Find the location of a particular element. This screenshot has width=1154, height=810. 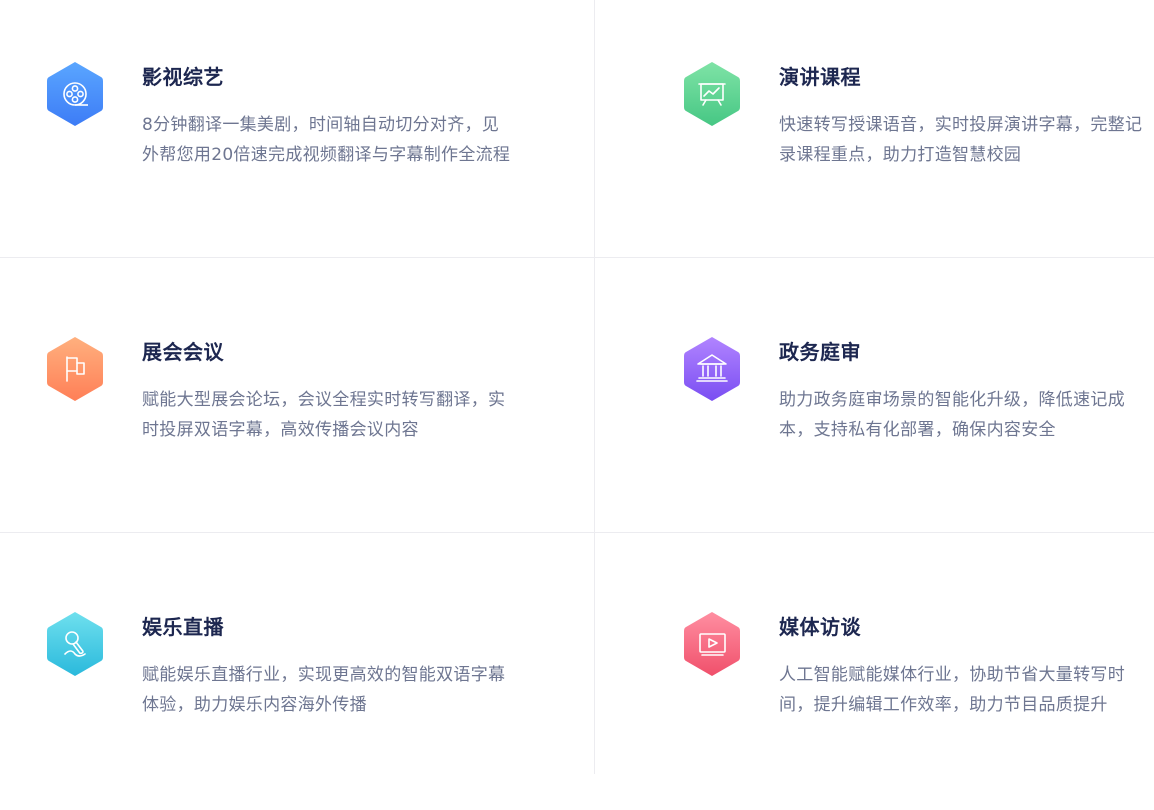

scenario-card-lecture-course: 演讲课程 快速转写授课语音，实时投屏演讲字幕，完整记录课程重点，助力打造智慧校园 is located at coordinates (918, 160).